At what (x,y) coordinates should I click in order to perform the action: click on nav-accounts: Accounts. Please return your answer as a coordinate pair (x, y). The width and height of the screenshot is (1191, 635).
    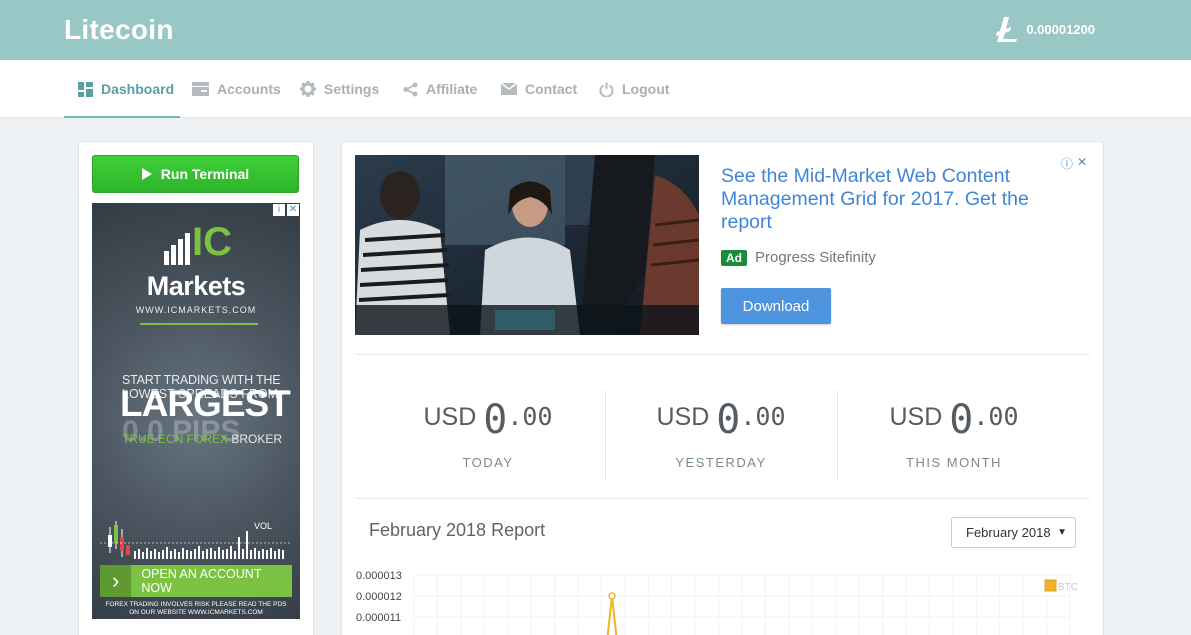
    Looking at the image, I should click on (236, 89).